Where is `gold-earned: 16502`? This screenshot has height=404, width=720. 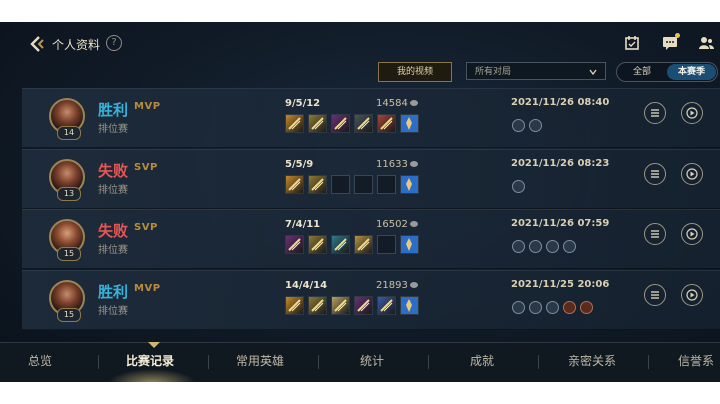 gold-earned: 16502 is located at coordinates (397, 224).